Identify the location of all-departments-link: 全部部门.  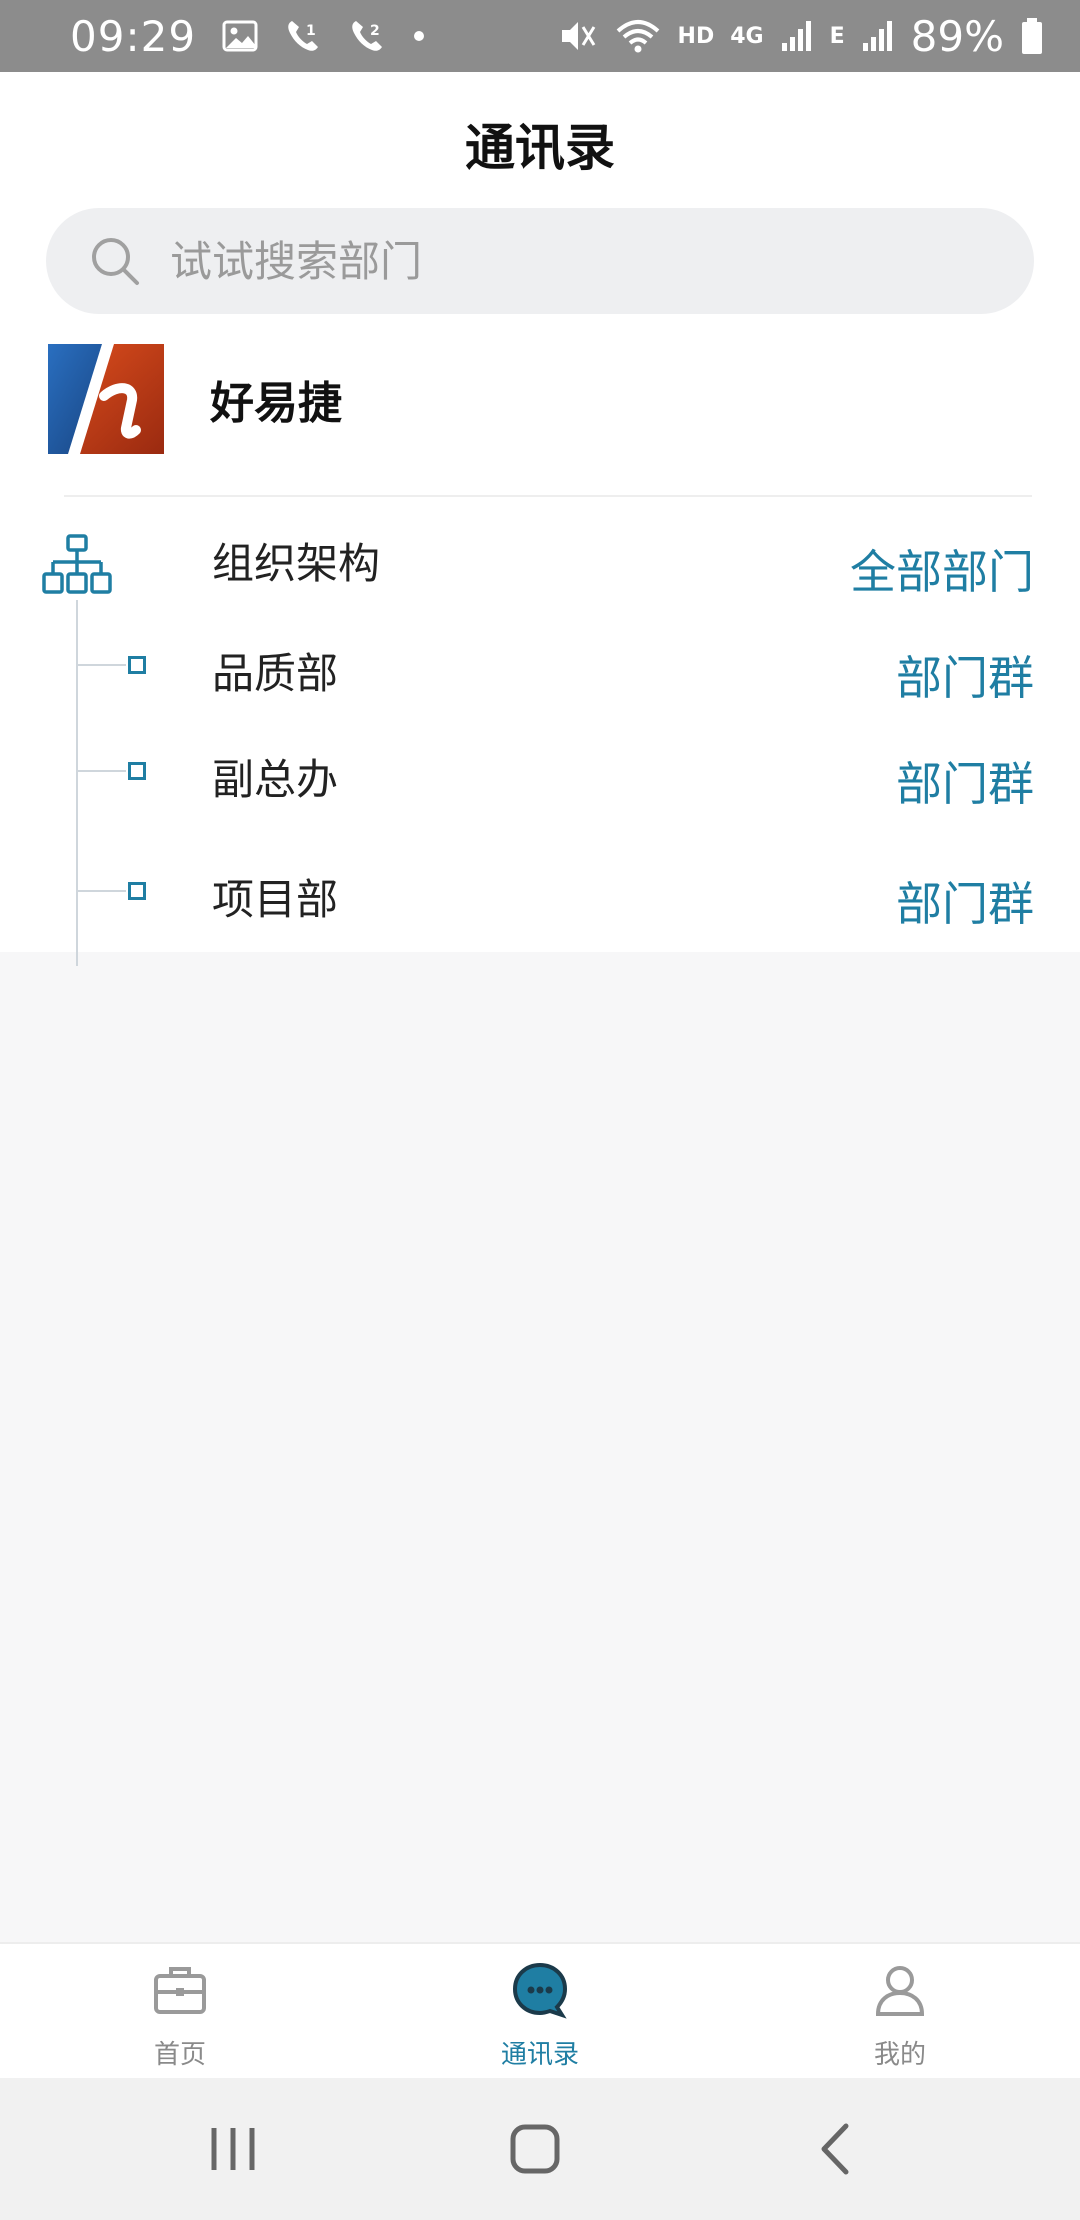
(942, 569).